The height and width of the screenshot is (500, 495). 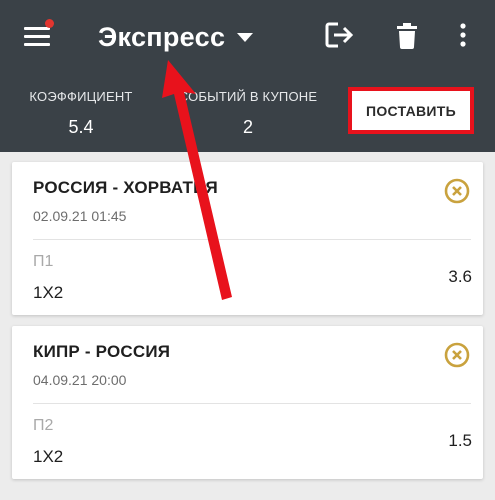 I want to click on menu-icon, so click(x=37, y=28).